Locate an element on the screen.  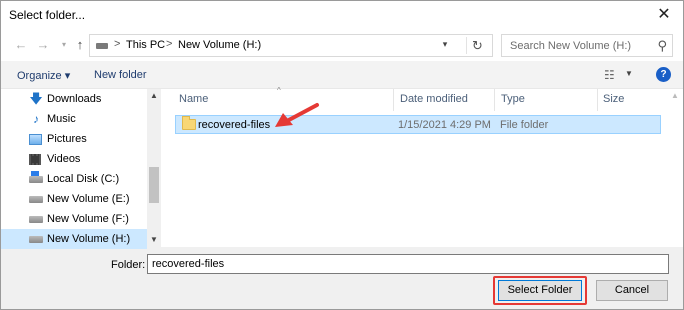
column-header-name: Name is located at coordinates (193, 99).